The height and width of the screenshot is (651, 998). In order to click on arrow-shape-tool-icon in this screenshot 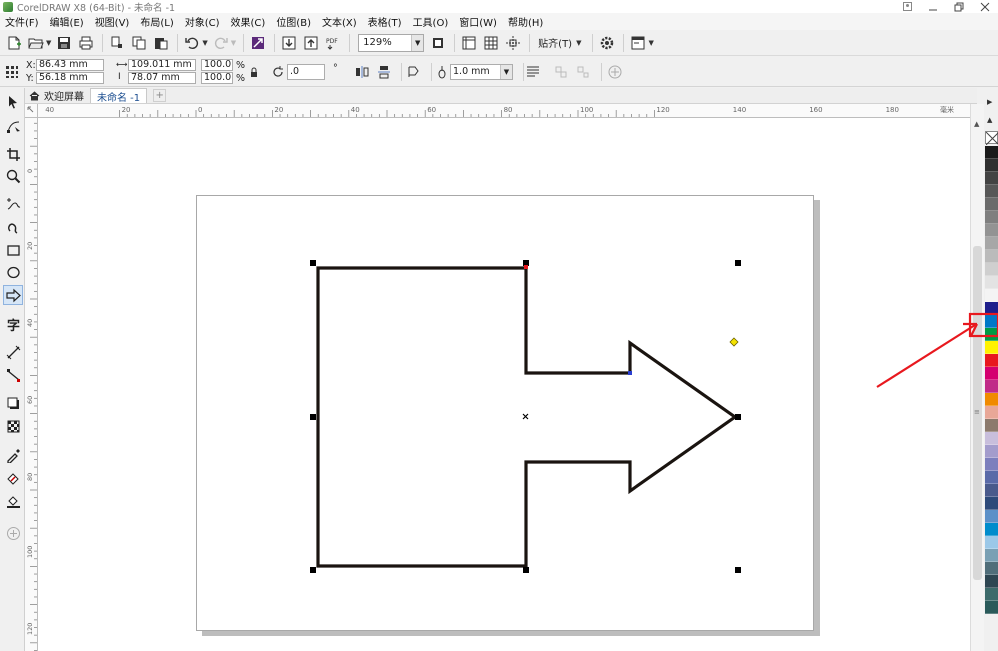, I will do `click(13, 295)`.